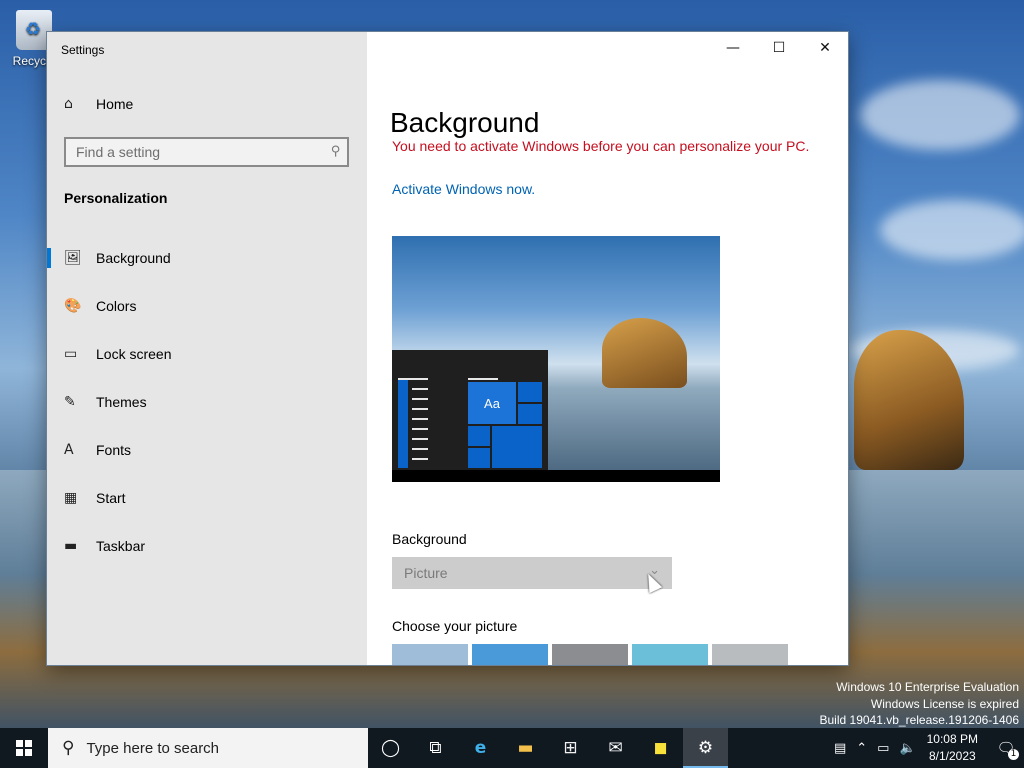 Image resolution: width=1024 pixels, height=768 pixels. Describe the element at coordinates (861, 748) in the screenshot. I see `chevron-up-icon: ⌃` at that location.